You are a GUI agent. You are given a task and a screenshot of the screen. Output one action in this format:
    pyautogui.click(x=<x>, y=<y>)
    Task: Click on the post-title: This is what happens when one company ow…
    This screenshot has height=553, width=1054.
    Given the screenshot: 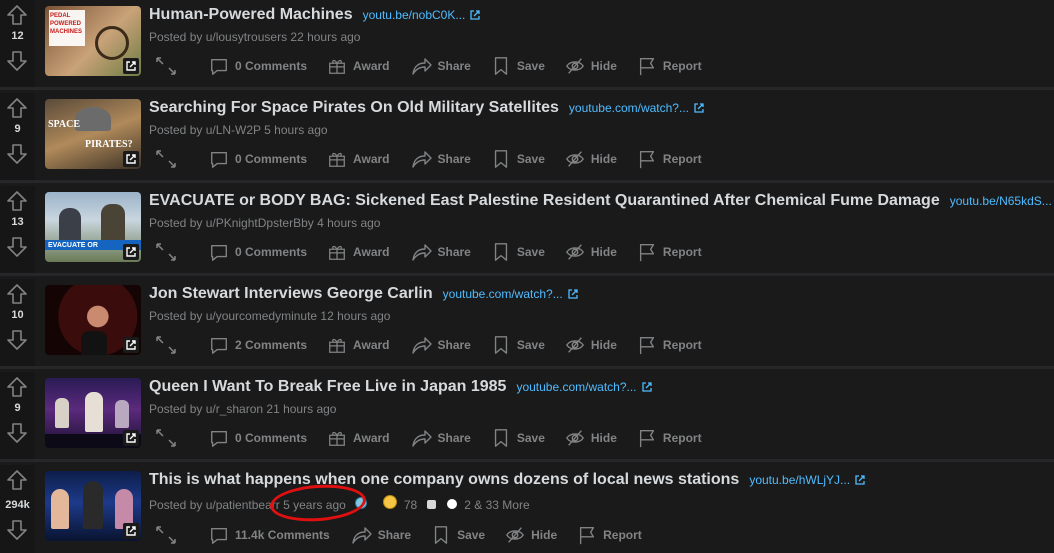 What is the action you would take?
    pyautogui.click(x=444, y=479)
    